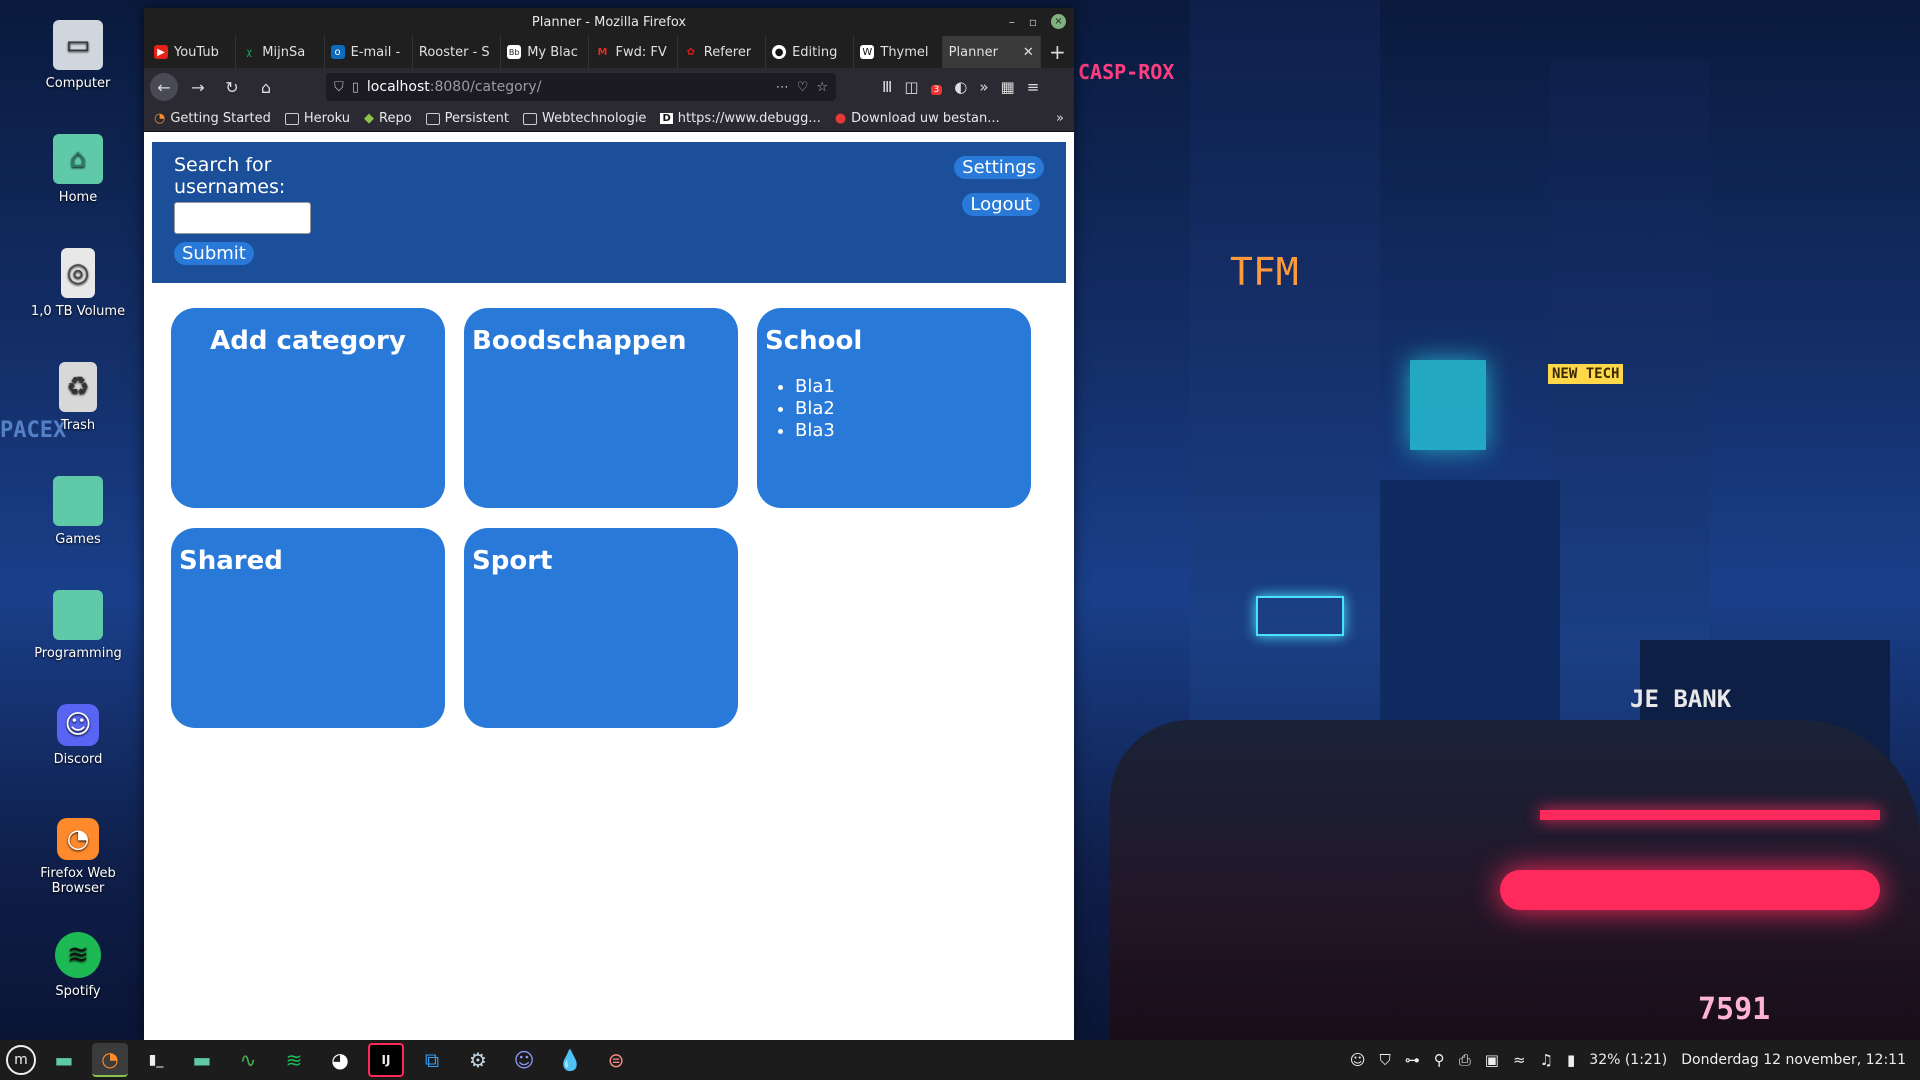 The width and height of the screenshot is (1920, 1080). Describe the element at coordinates (317, 118) in the screenshot. I see `bookmark-folder-heroku: Heroku` at that location.